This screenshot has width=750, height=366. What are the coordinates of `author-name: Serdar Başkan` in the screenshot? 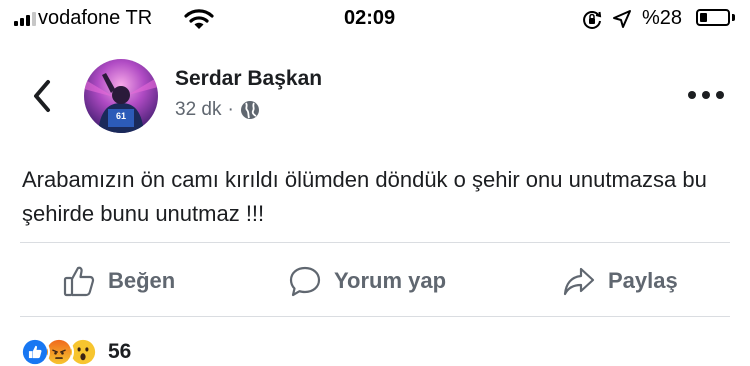 It's located at (248, 79).